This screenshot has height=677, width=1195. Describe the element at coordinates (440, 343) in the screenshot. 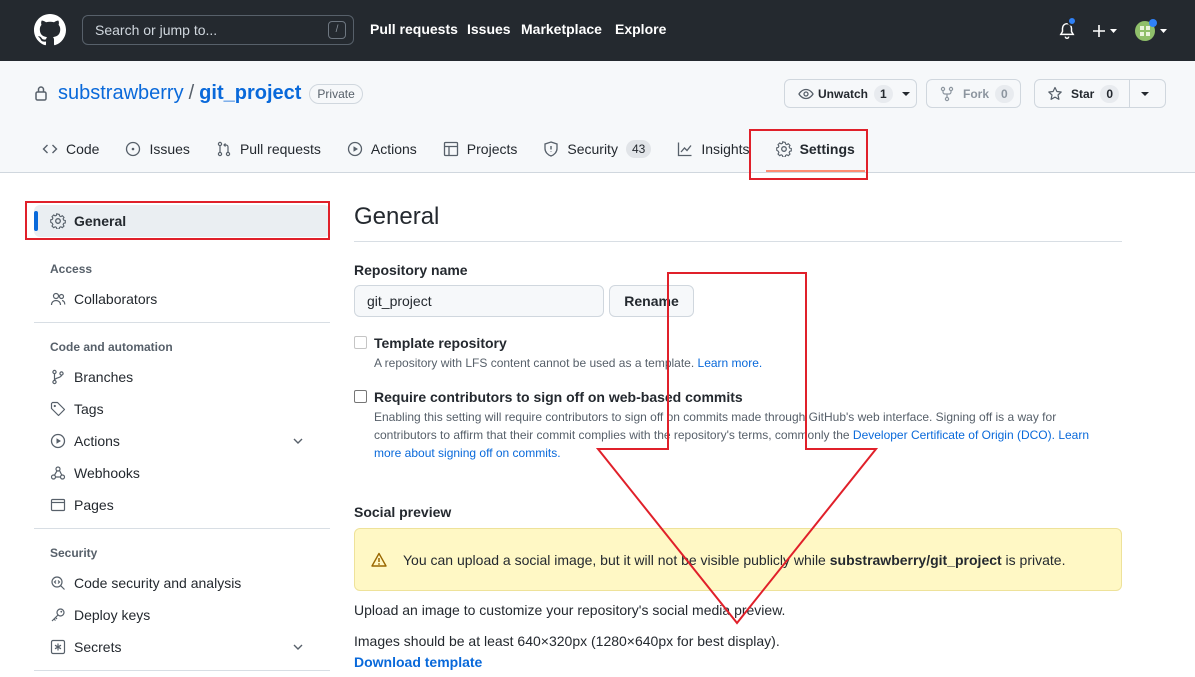

I see `template-repository-label: Template repository` at that location.